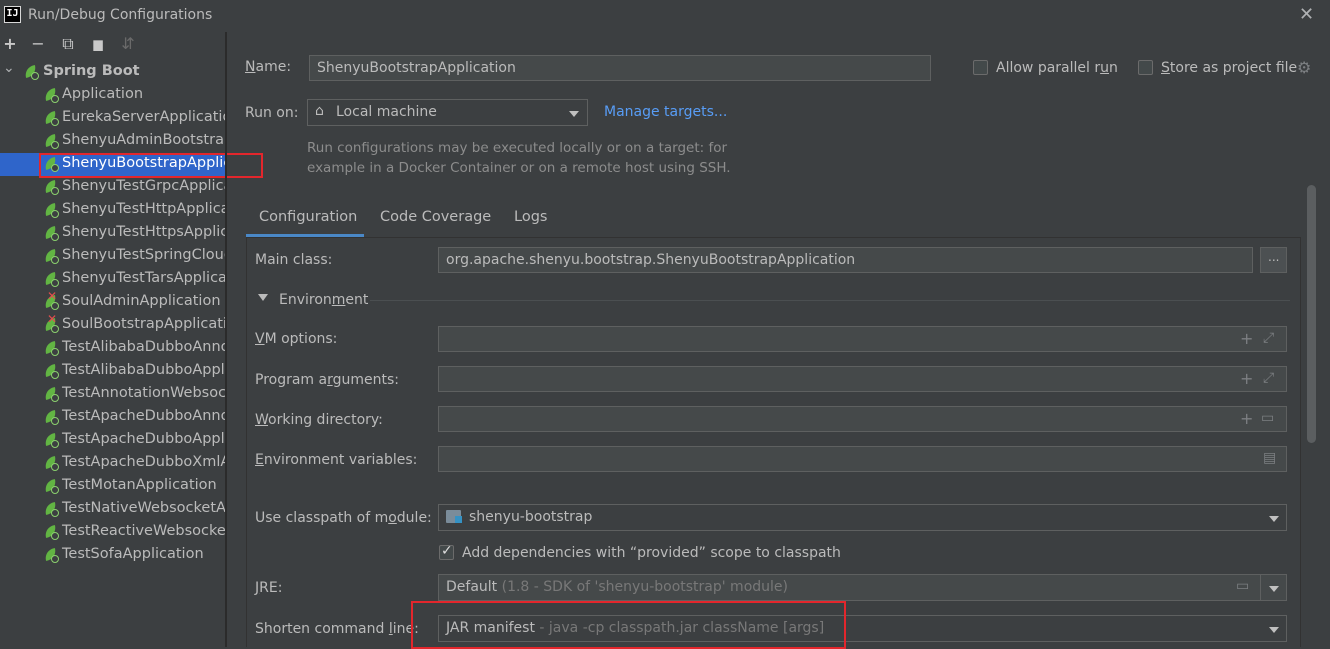 Image resolution: width=1330 pixels, height=649 pixels. I want to click on tree-item-label: ShenyuTestTarsApplicati, so click(143, 278).